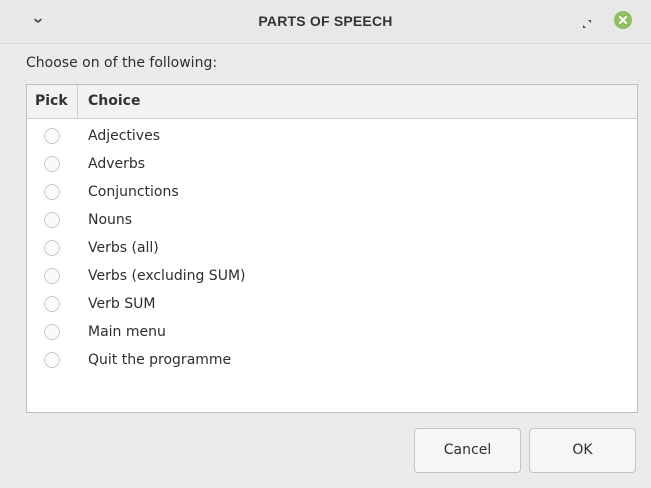 This screenshot has width=651, height=488. Describe the element at coordinates (623, 20) in the screenshot. I see `close-icon` at that location.